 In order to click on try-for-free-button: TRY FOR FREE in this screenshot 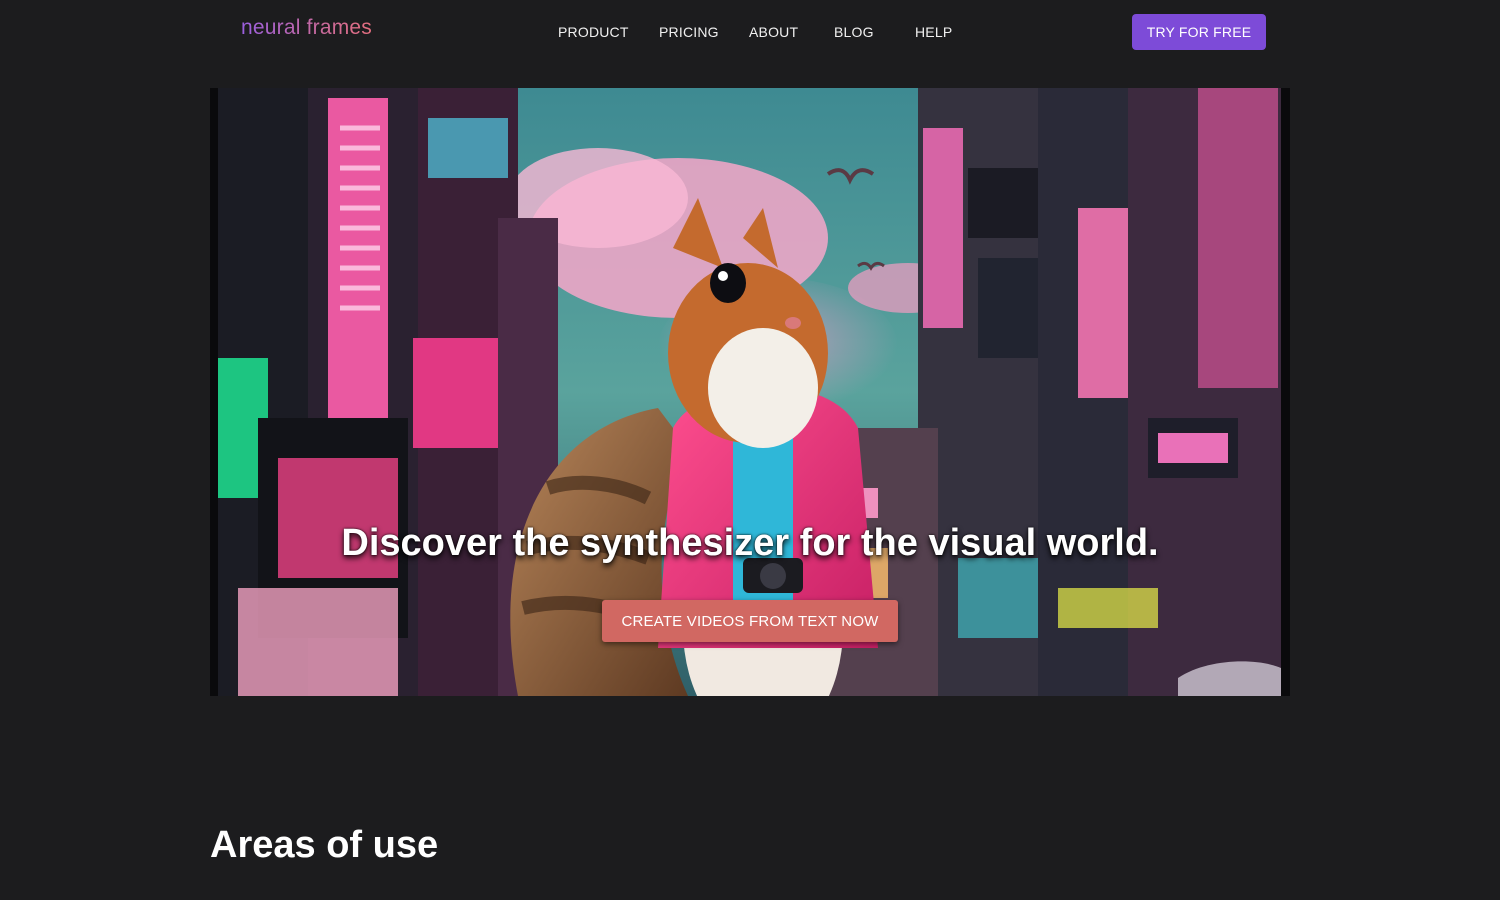, I will do `click(1199, 32)`.